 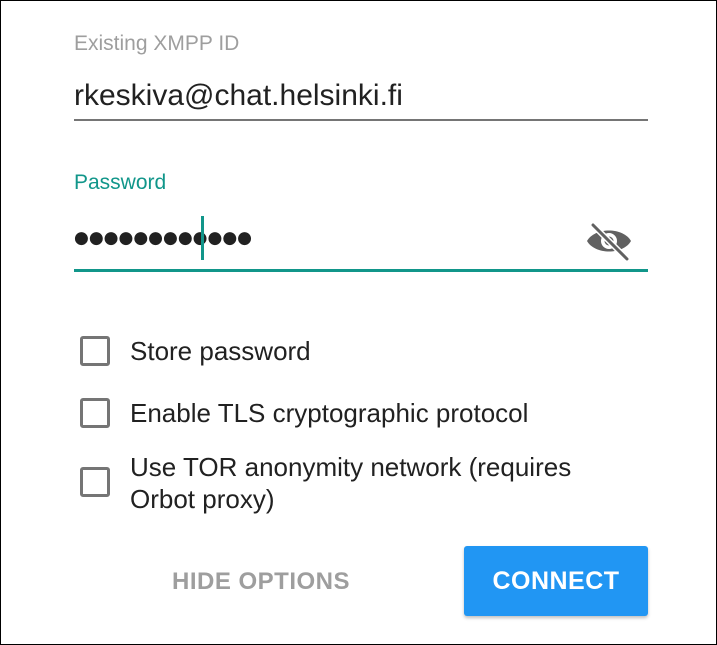 I want to click on use-tor-checkbox, so click(x=95, y=482).